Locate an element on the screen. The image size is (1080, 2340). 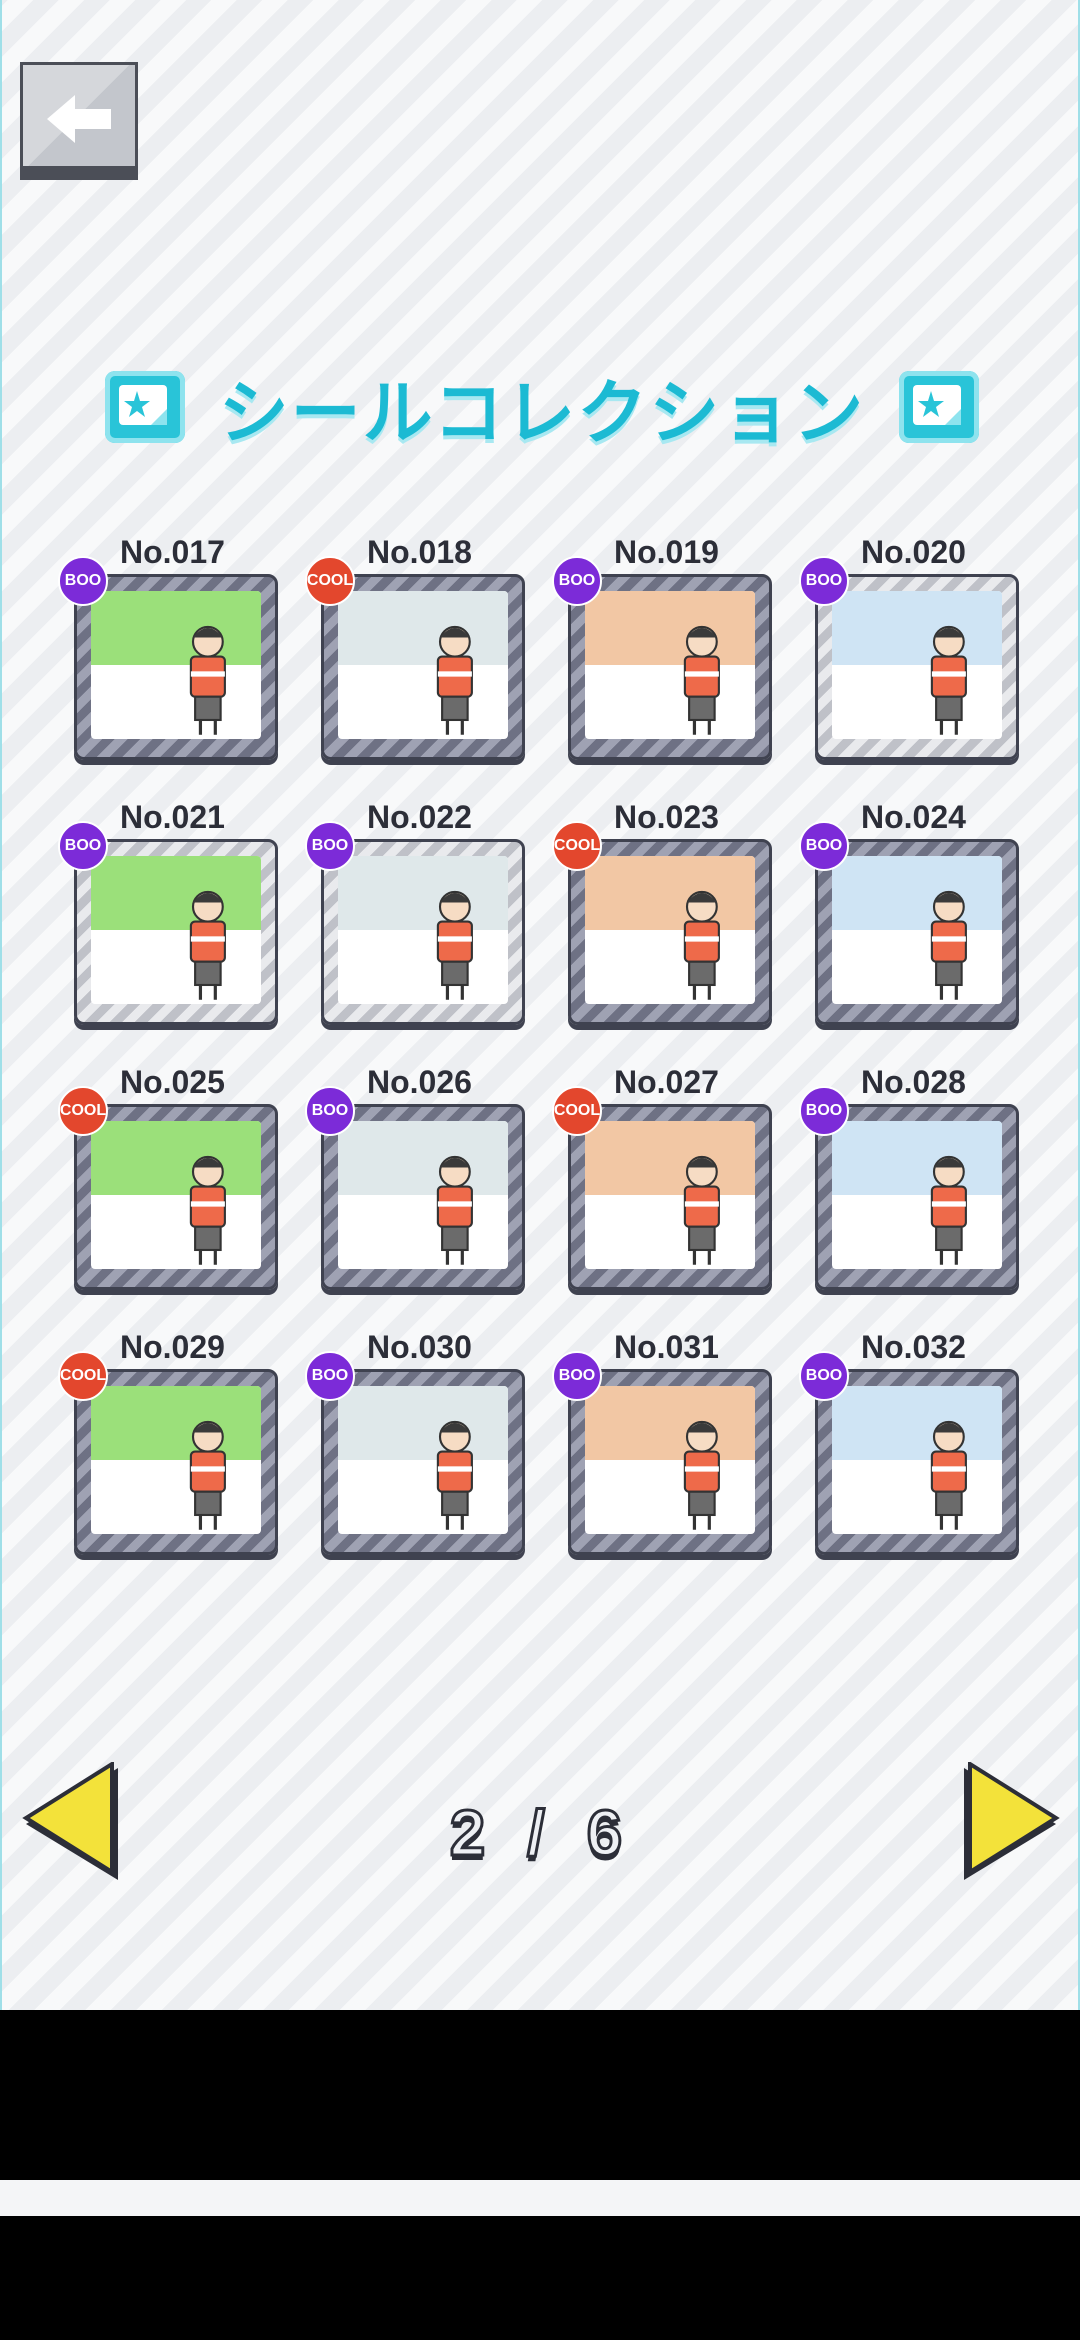
sticker-card: No.025 COOL is located at coordinates (168, 1175).